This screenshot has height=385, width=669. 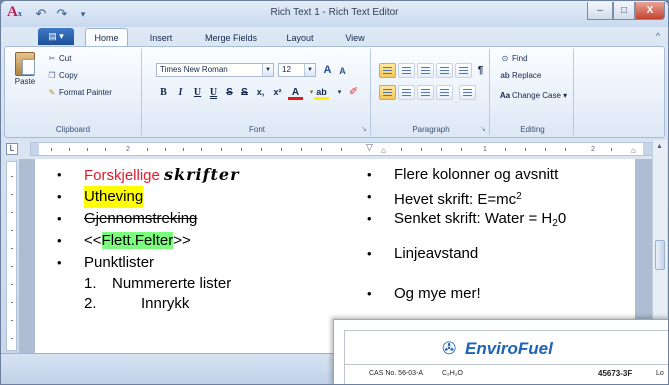 I want to click on right-indent-marker-icon: ⌂, so click(x=633, y=150).